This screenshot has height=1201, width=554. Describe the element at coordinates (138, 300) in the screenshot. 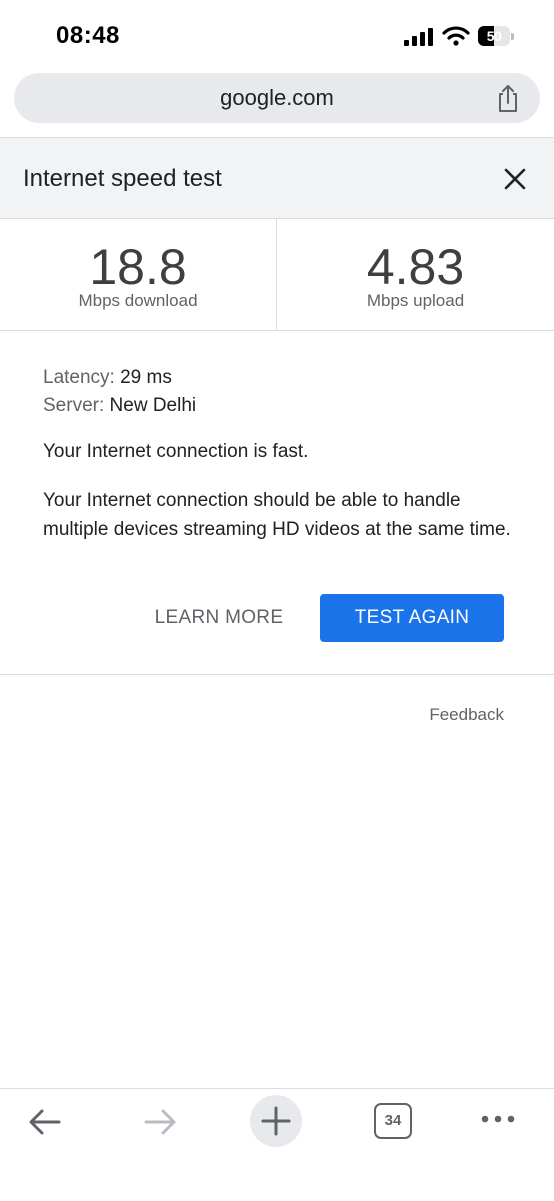

I see `download-label: Mbps download` at that location.